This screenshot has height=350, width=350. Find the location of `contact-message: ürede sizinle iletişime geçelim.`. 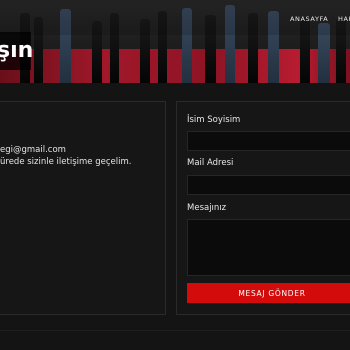

contact-message: ürede sizinle iletişime geçelim. is located at coordinates (66, 162).